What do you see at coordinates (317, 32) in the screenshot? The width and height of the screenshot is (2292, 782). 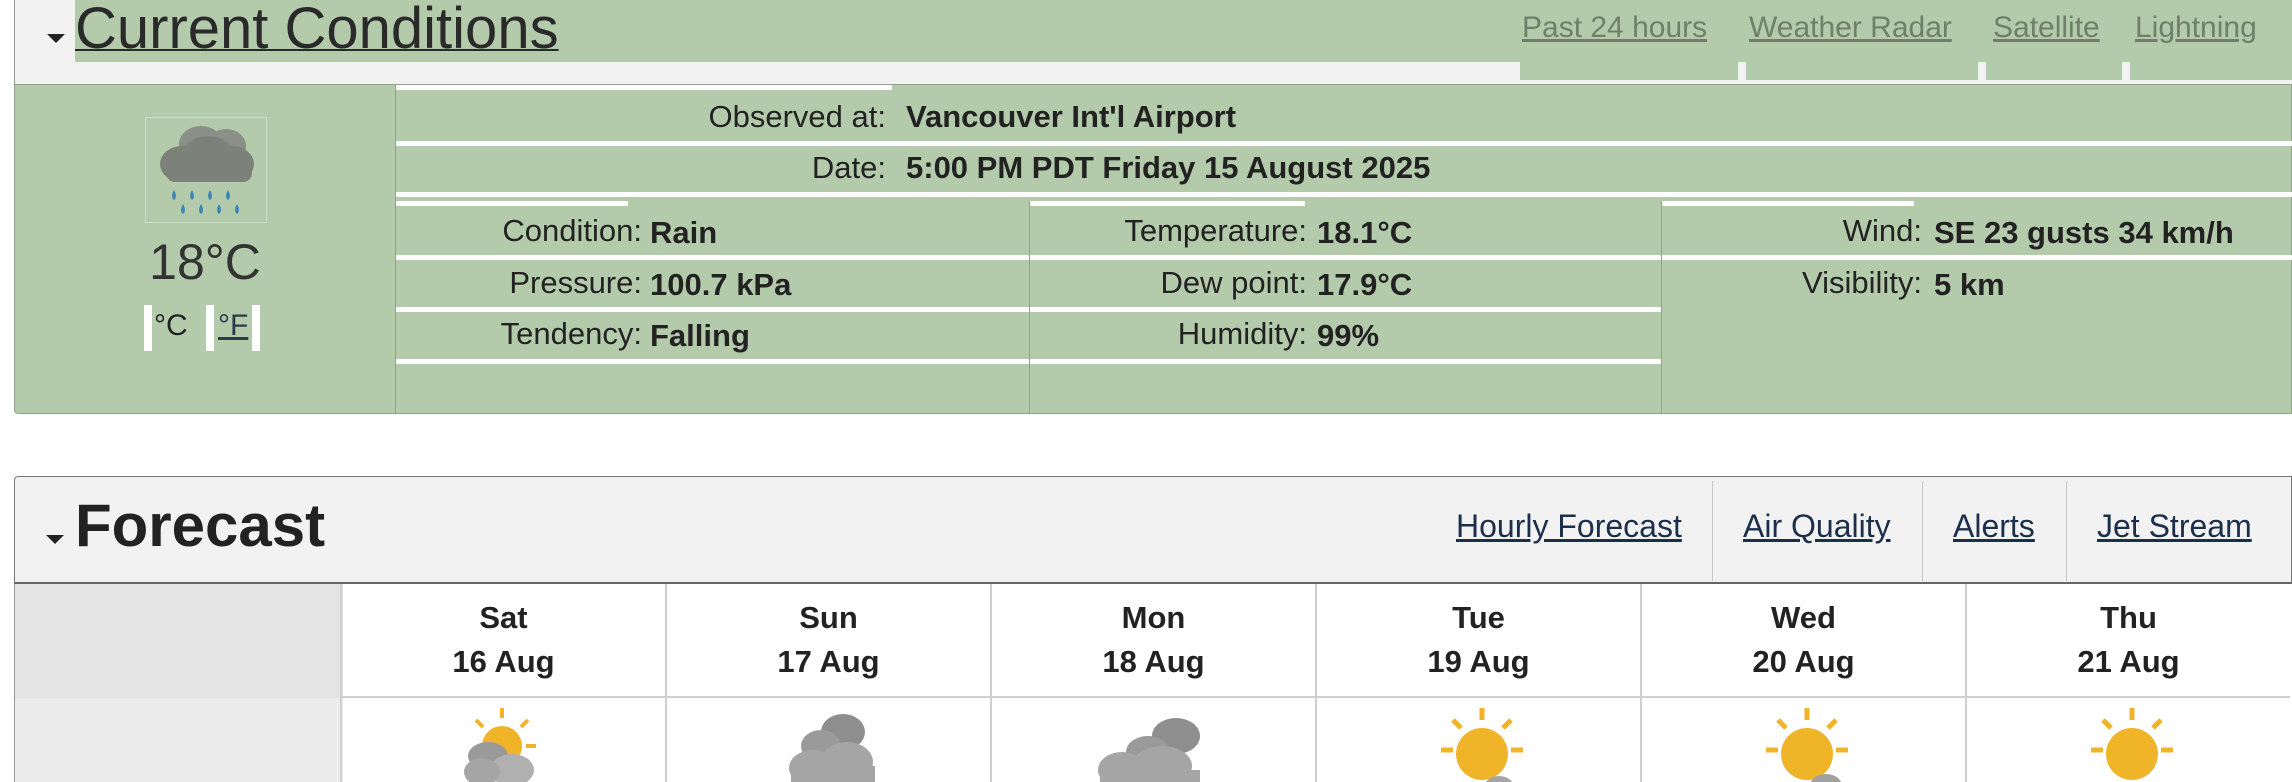 I see `current-conditions-title: Current Conditions` at bounding box center [317, 32].